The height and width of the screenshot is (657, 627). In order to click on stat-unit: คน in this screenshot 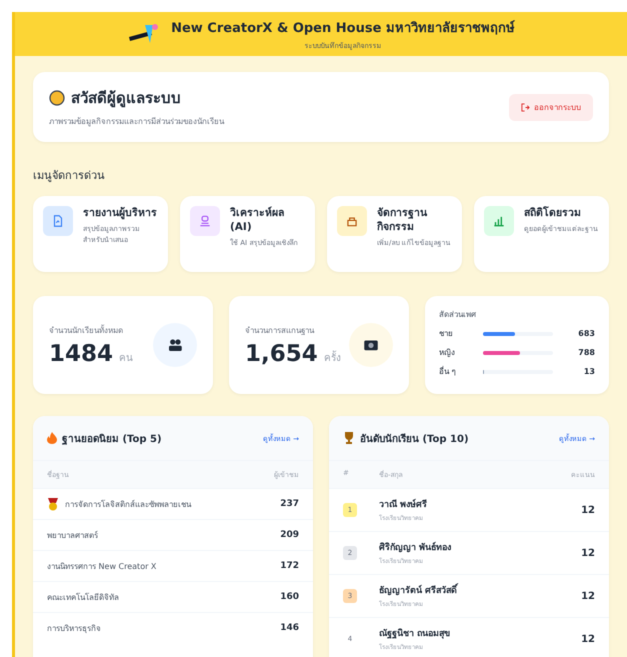, I will do `click(126, 358)`.